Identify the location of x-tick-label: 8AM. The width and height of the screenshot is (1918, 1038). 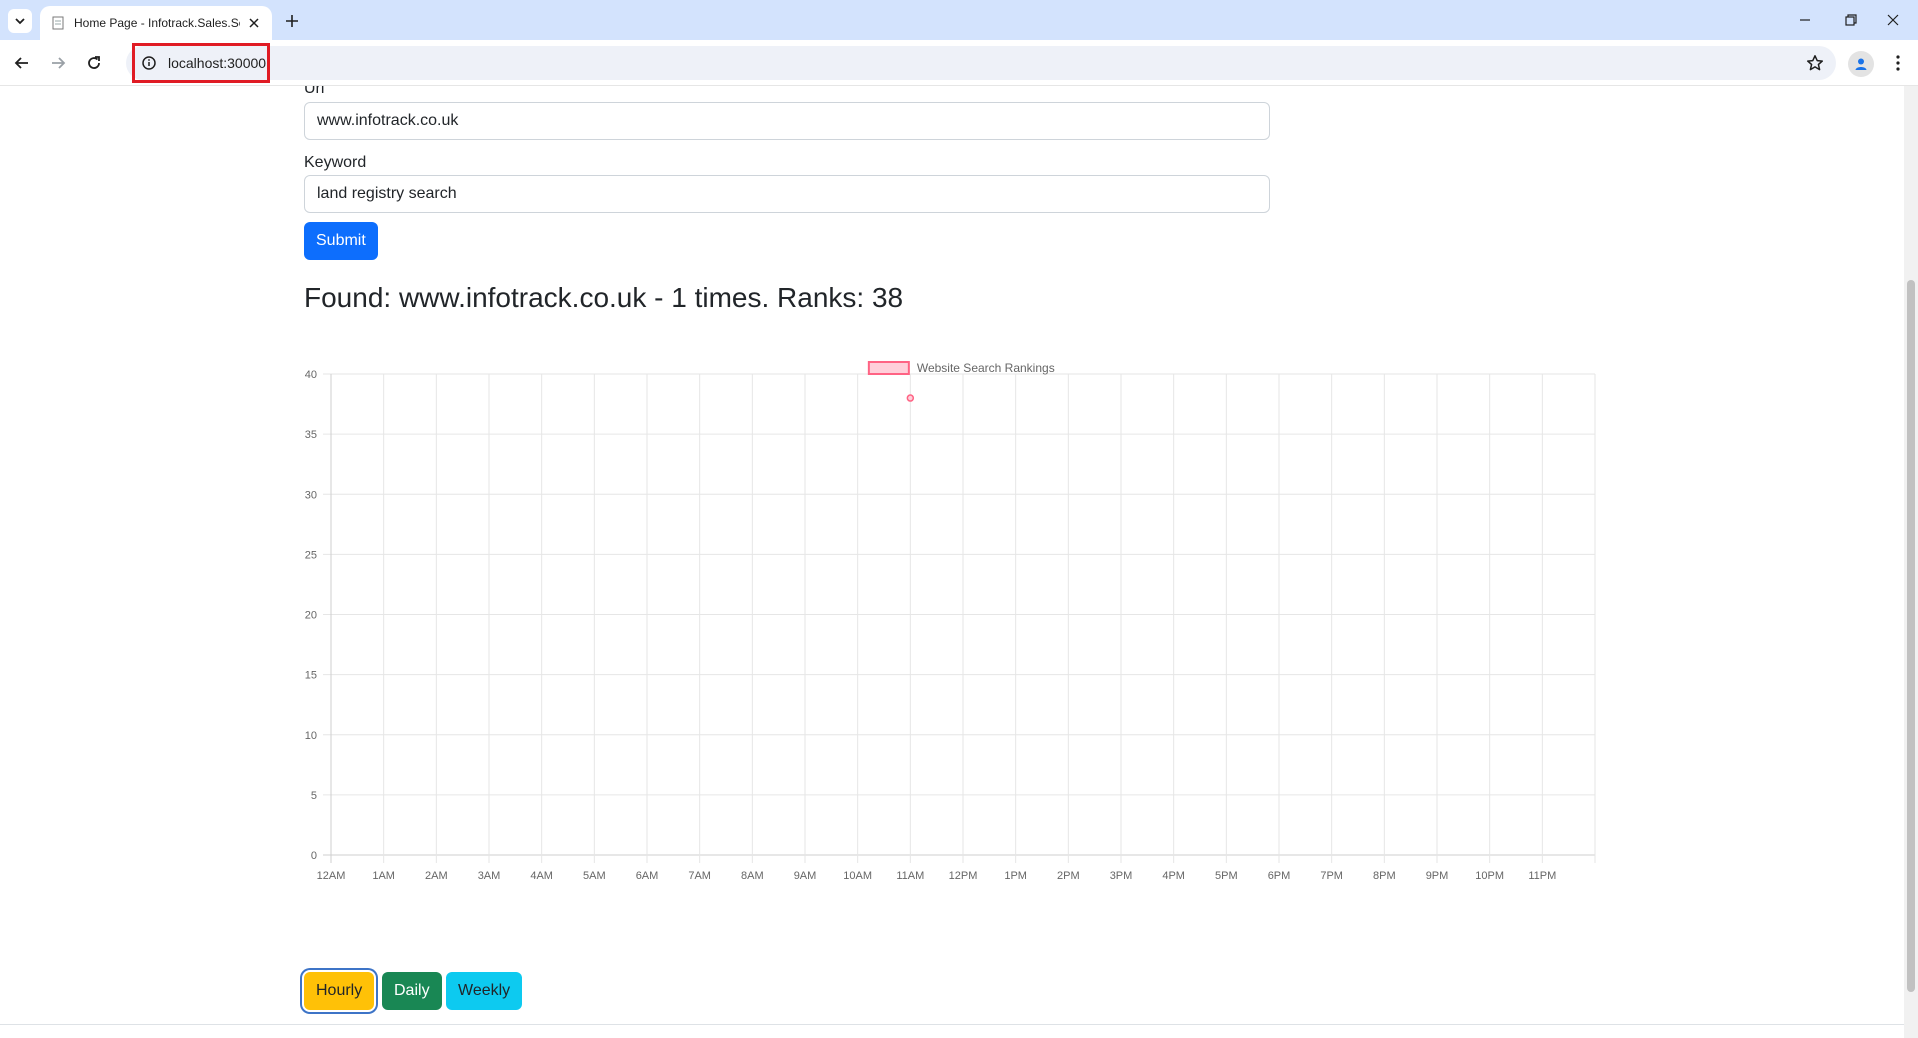
(752, 876).